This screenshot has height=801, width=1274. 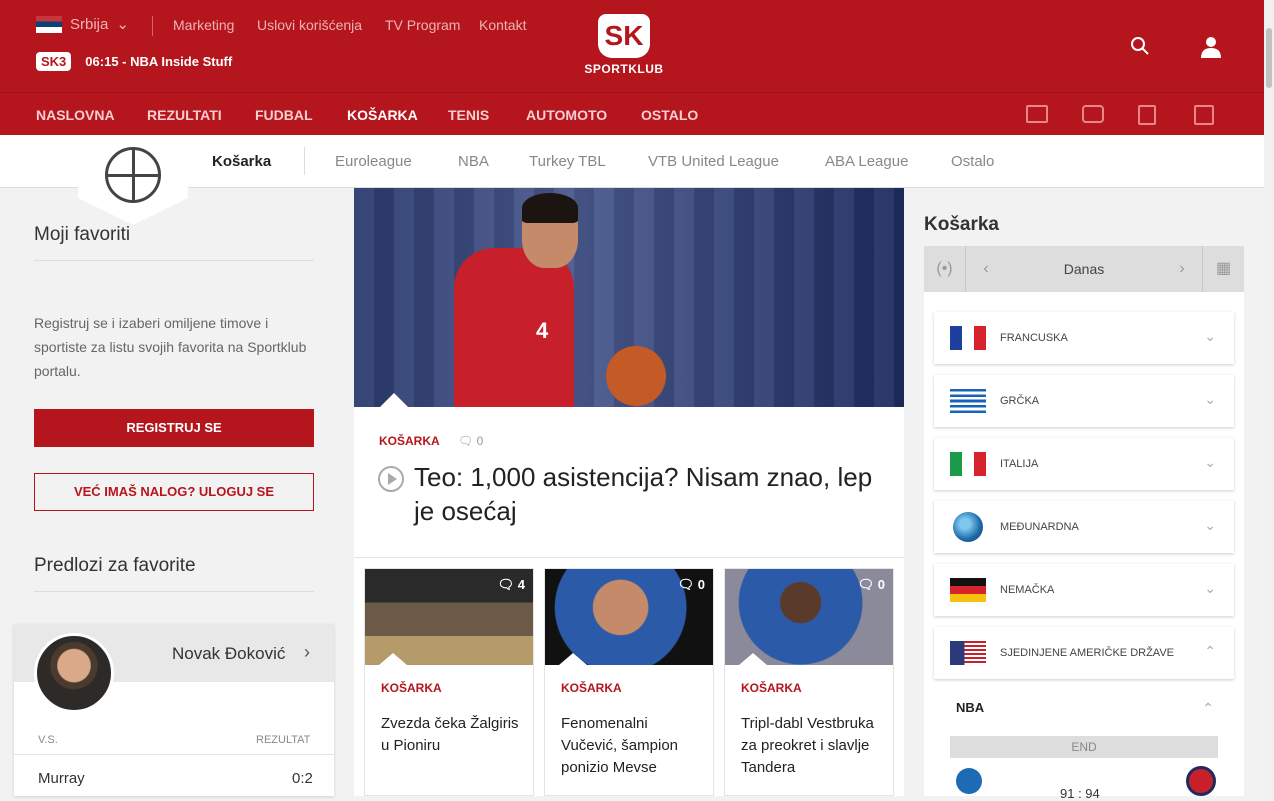 I want to click on country-label: ITALIJA, so click(x=1019, y=464).